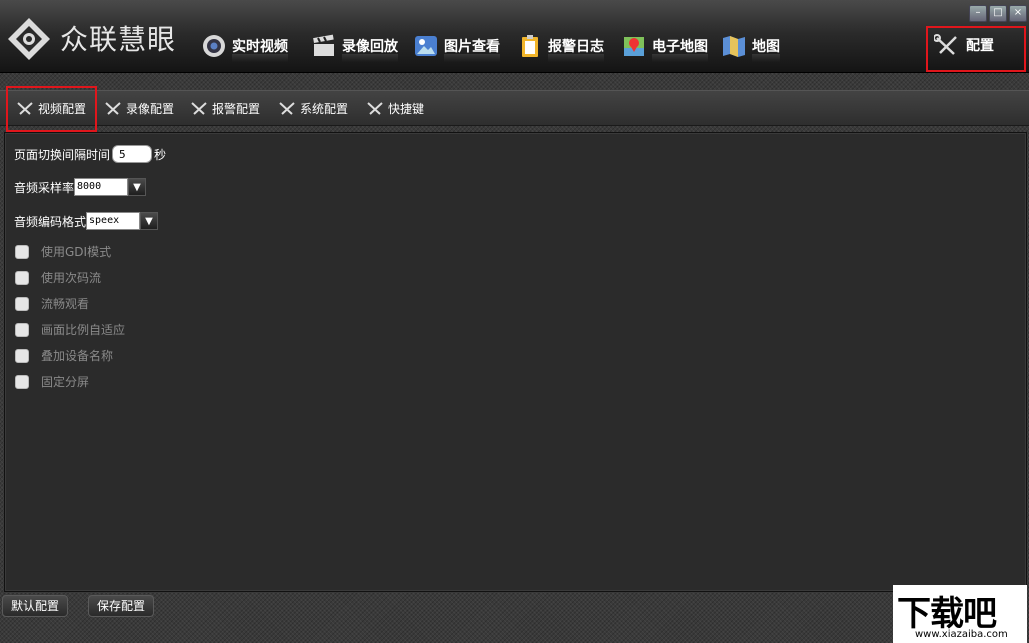 The width and height of the screenshot is (1029, 643). What do you see at coordinates (65, 304) in the screenshot?
I see `checkbox-label: 流畅观看` at bounding box center [65, 304].